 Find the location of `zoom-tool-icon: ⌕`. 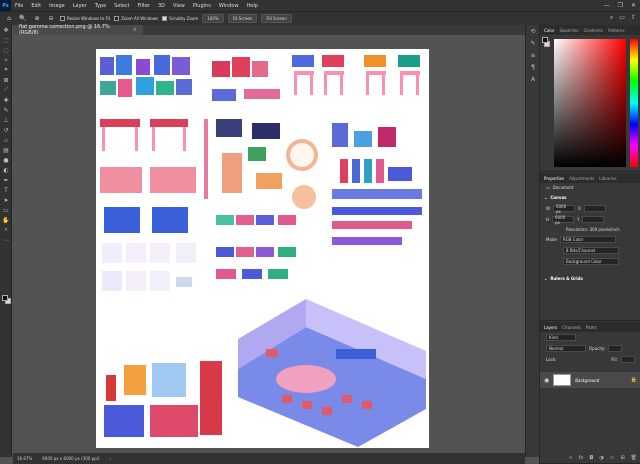

zoom-tool-icon: ⌕ is located at coordinates (6, 230).